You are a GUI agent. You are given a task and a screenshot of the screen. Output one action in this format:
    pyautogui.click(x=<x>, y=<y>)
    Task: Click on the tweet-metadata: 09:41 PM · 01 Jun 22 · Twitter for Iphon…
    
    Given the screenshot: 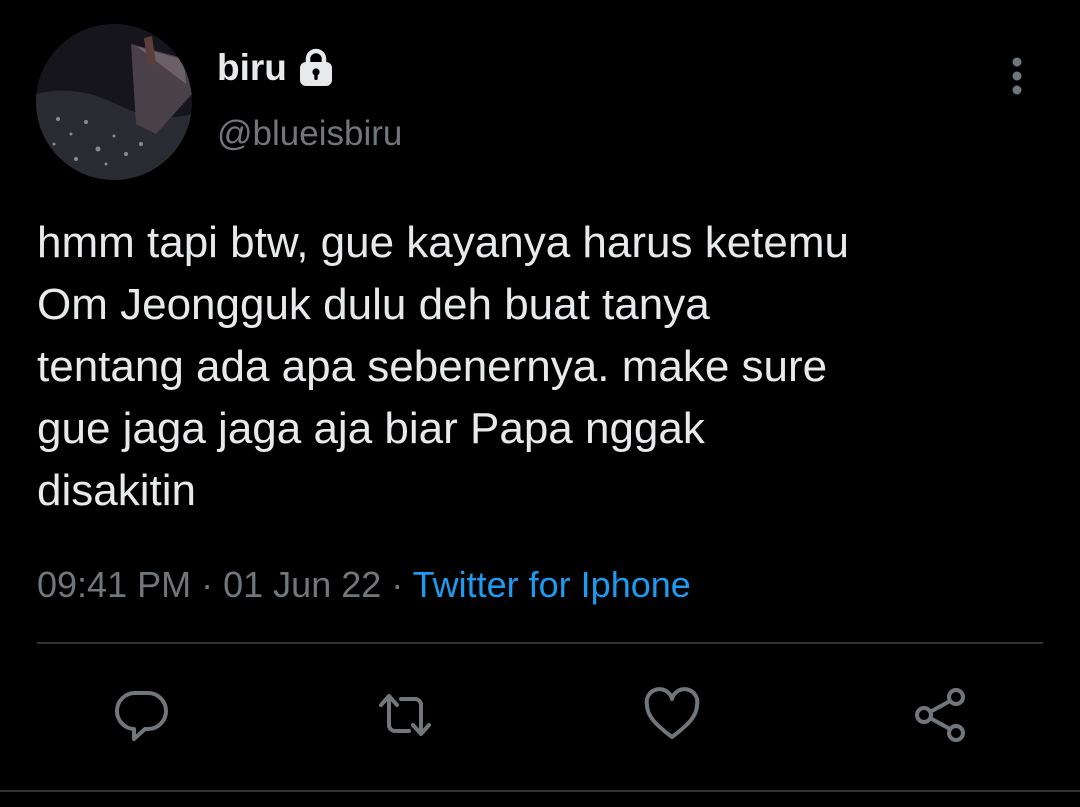 What is the action you would take?
    pyautogui.click(x=364, y=585)
    